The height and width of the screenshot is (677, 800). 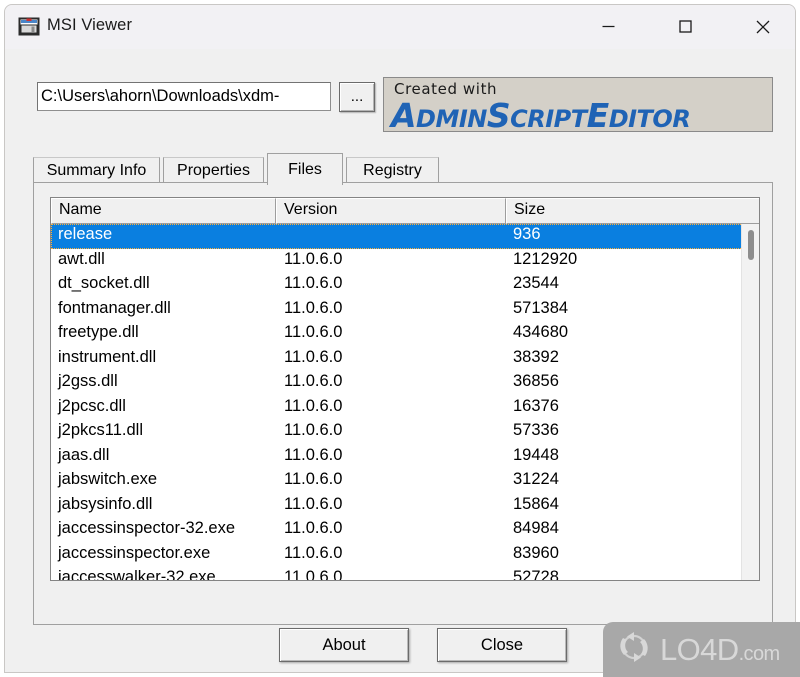 I want to click on file-row: release 936, so click(x=397, y=236).